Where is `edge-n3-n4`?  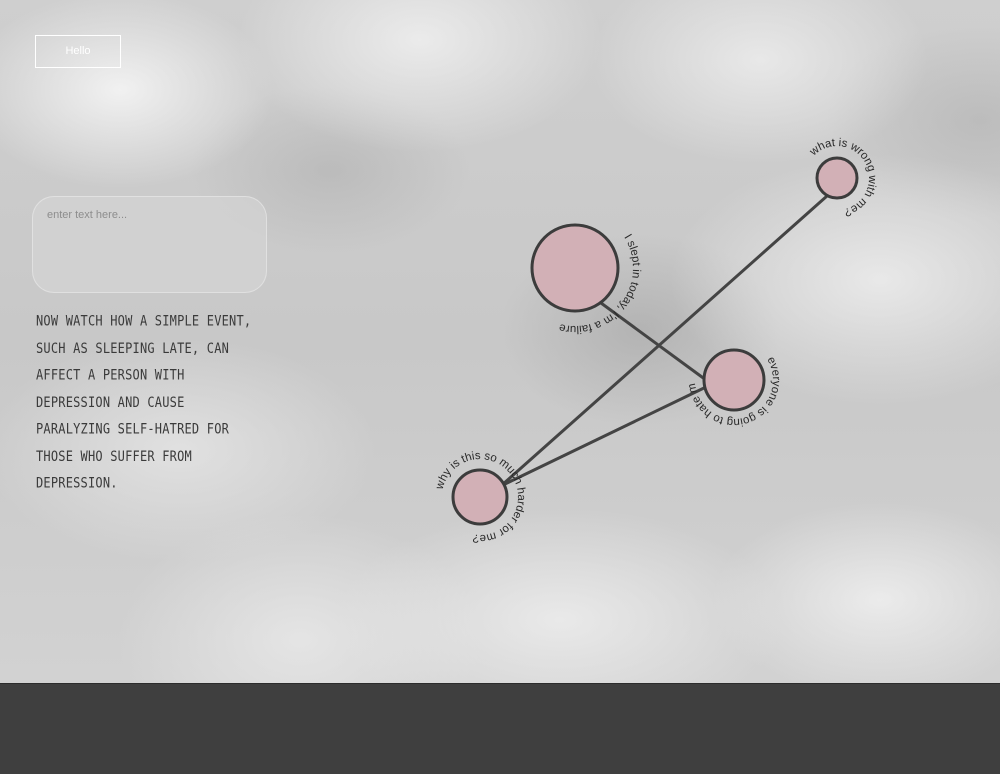
edge-n3-n4 is located at coordinates (605, 435).